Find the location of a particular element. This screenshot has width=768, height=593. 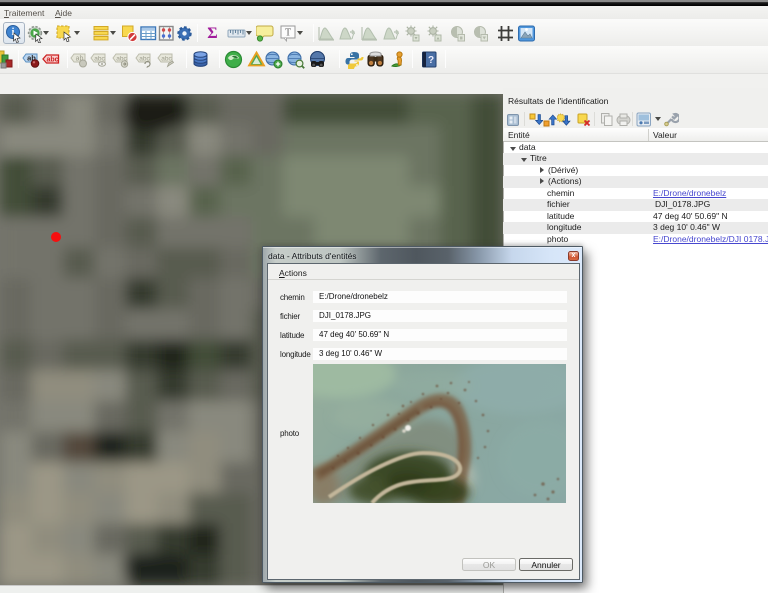

svg-text: Σ is located at coordinates (212, 33).